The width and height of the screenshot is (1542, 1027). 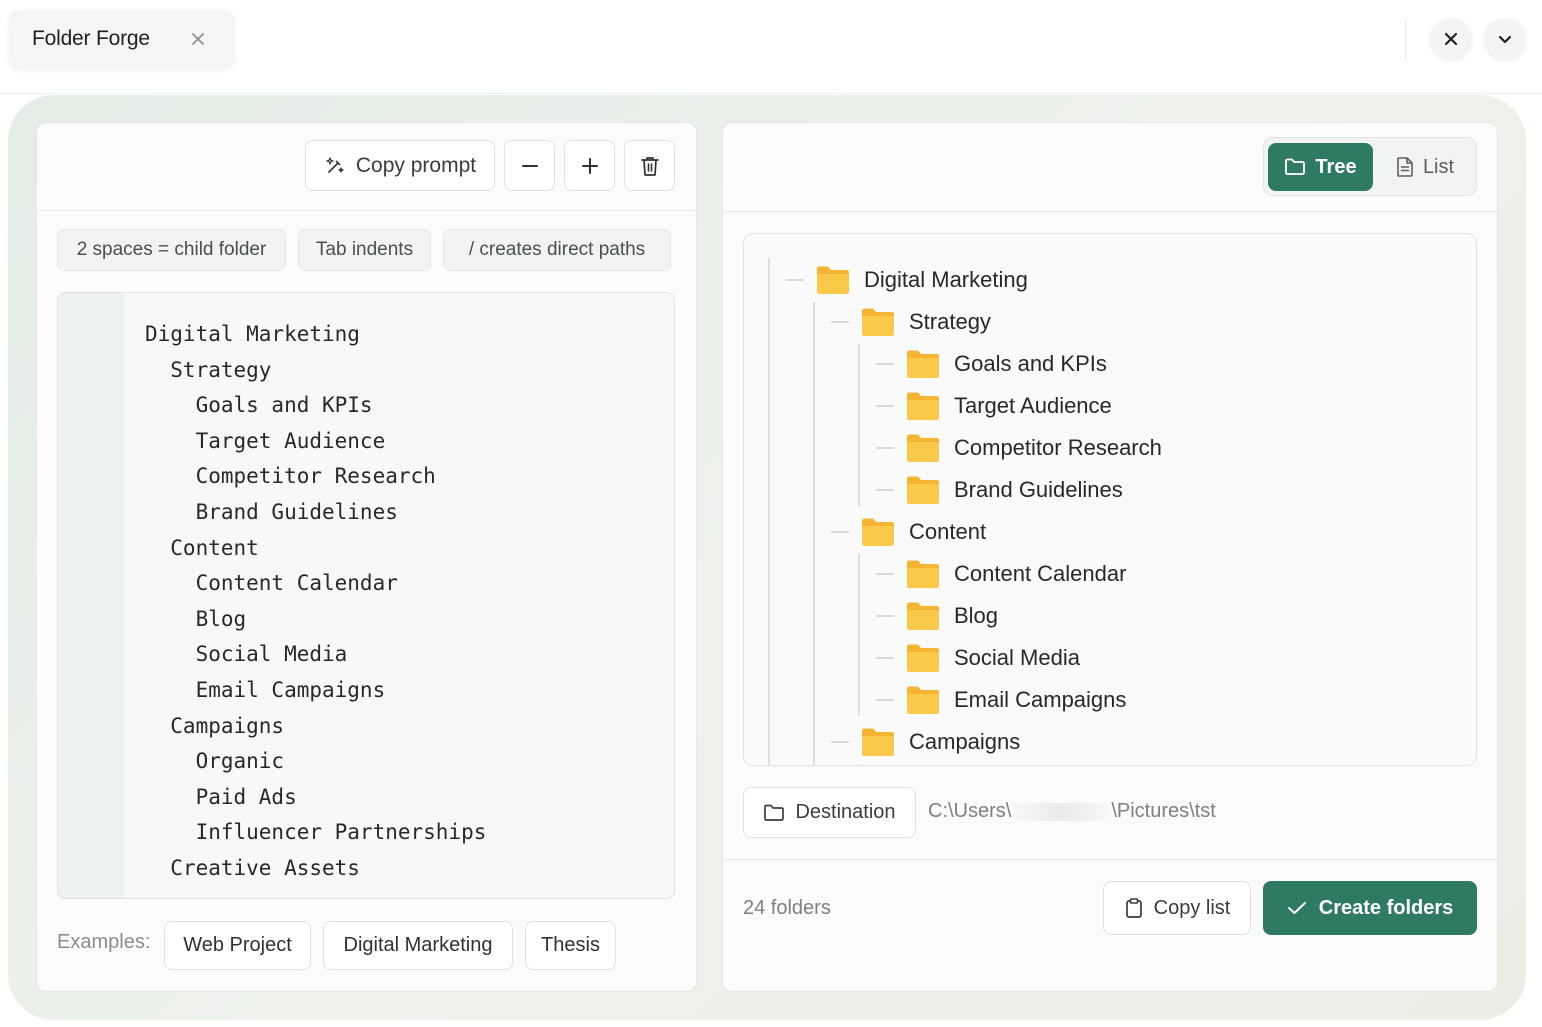 What do you see at coordinates (1405, 40) in the screenshot?
I see `title-separator` at bounding box center [1405, 40].